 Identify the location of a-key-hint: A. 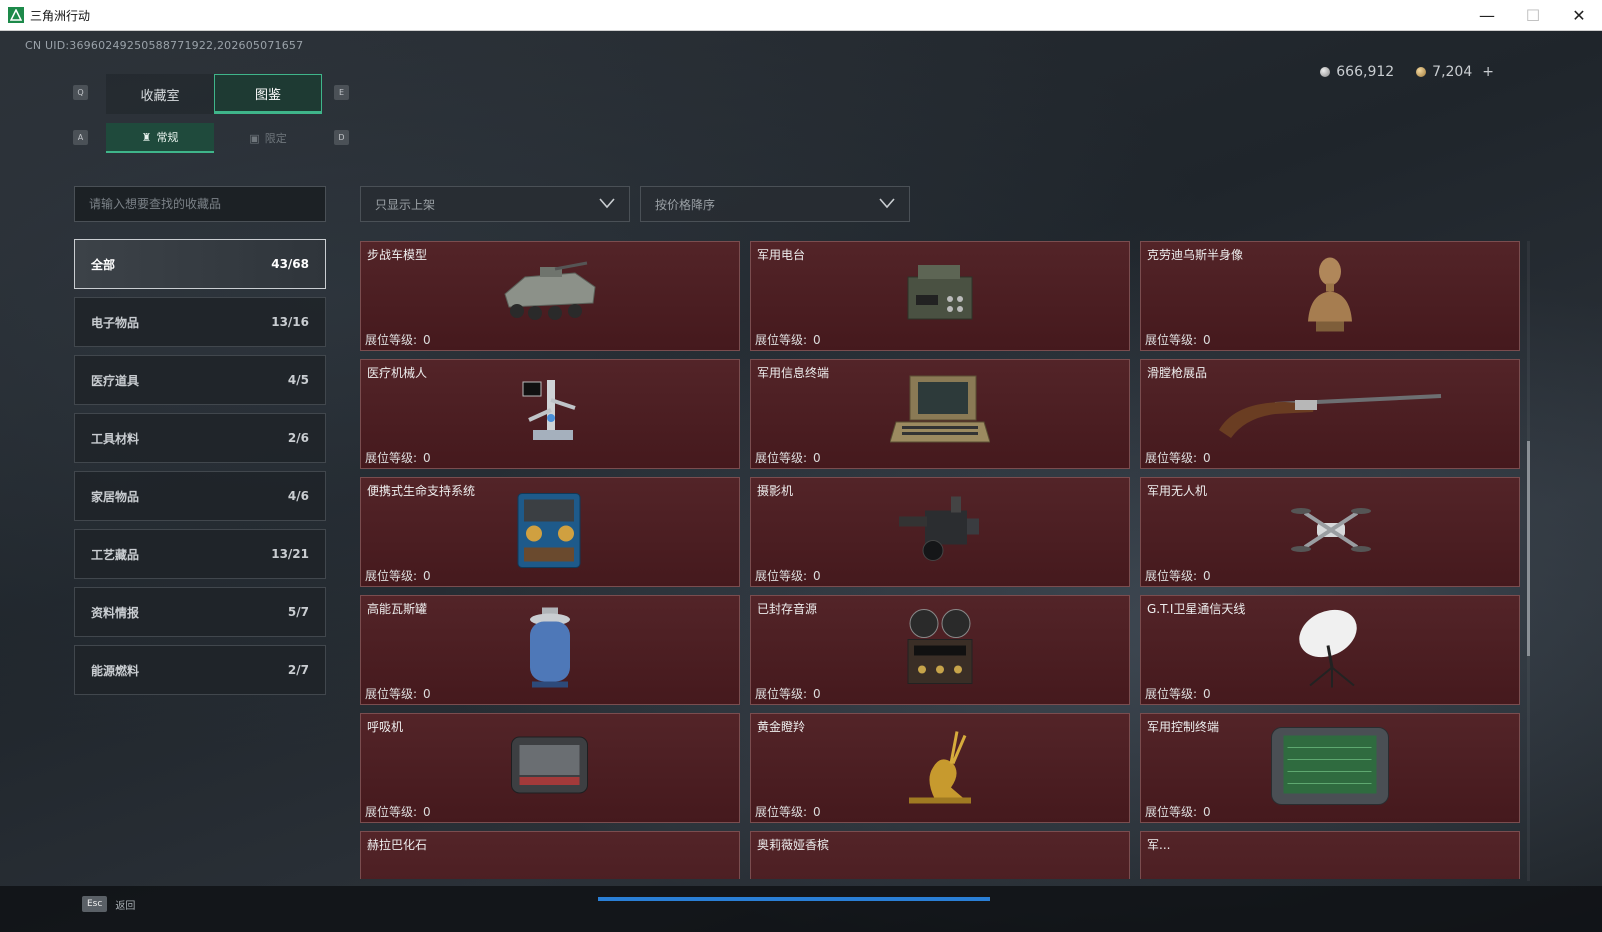
(80, 137).